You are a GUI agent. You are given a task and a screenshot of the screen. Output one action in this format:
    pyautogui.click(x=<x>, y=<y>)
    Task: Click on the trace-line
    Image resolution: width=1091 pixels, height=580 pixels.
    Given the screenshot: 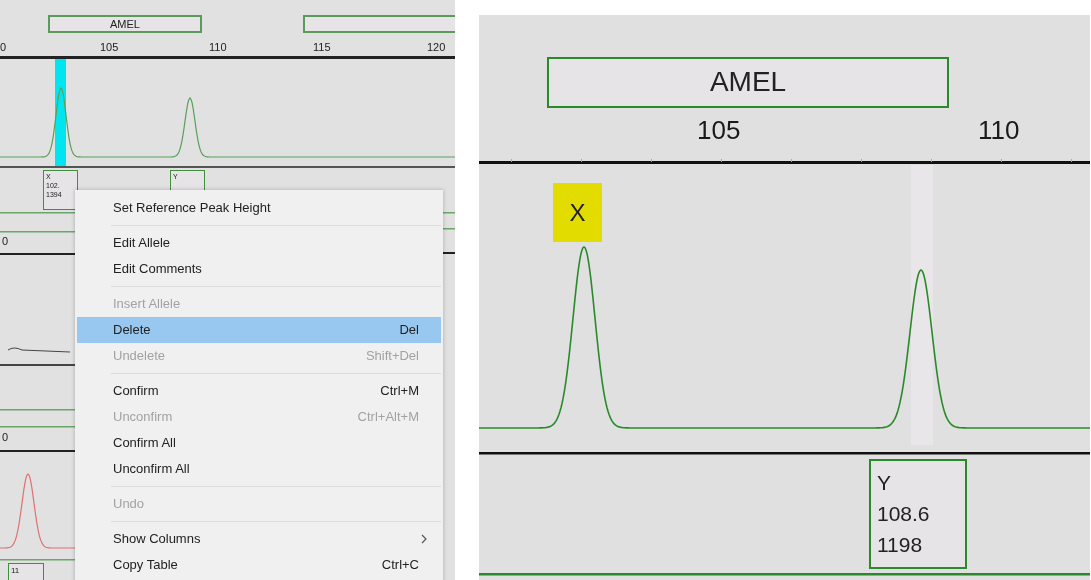 What is the action you would take?
    pyautogui.click(x=39, y=350)
    